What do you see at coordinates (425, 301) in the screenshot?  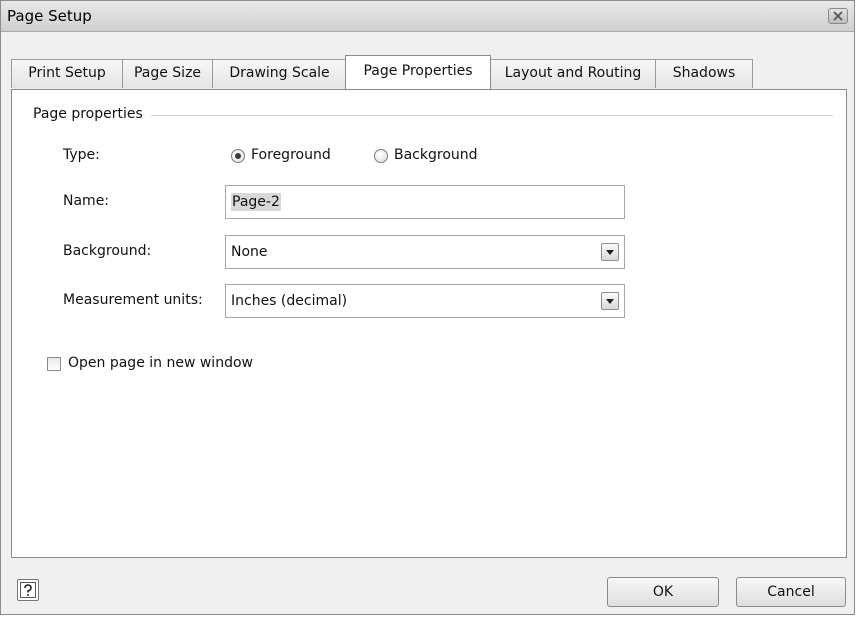 I see `measurement-units-select: Inches (decimal)` at bounding box center [425, 301].